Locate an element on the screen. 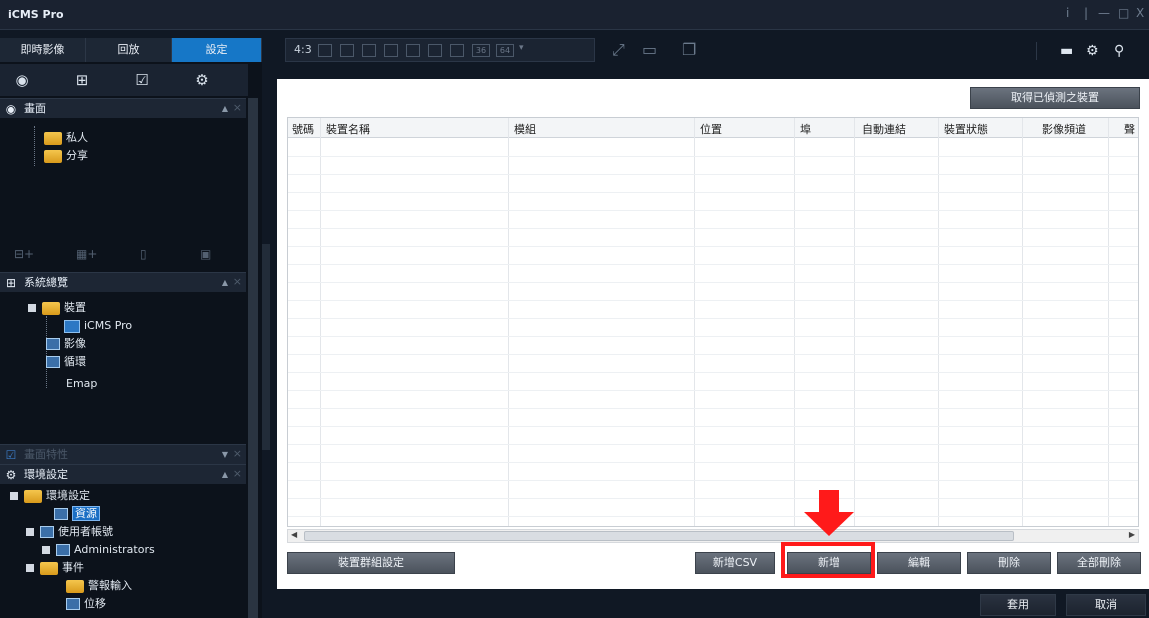  settings-gear-icon: ⚙ is located at coordinates (1092, 51).